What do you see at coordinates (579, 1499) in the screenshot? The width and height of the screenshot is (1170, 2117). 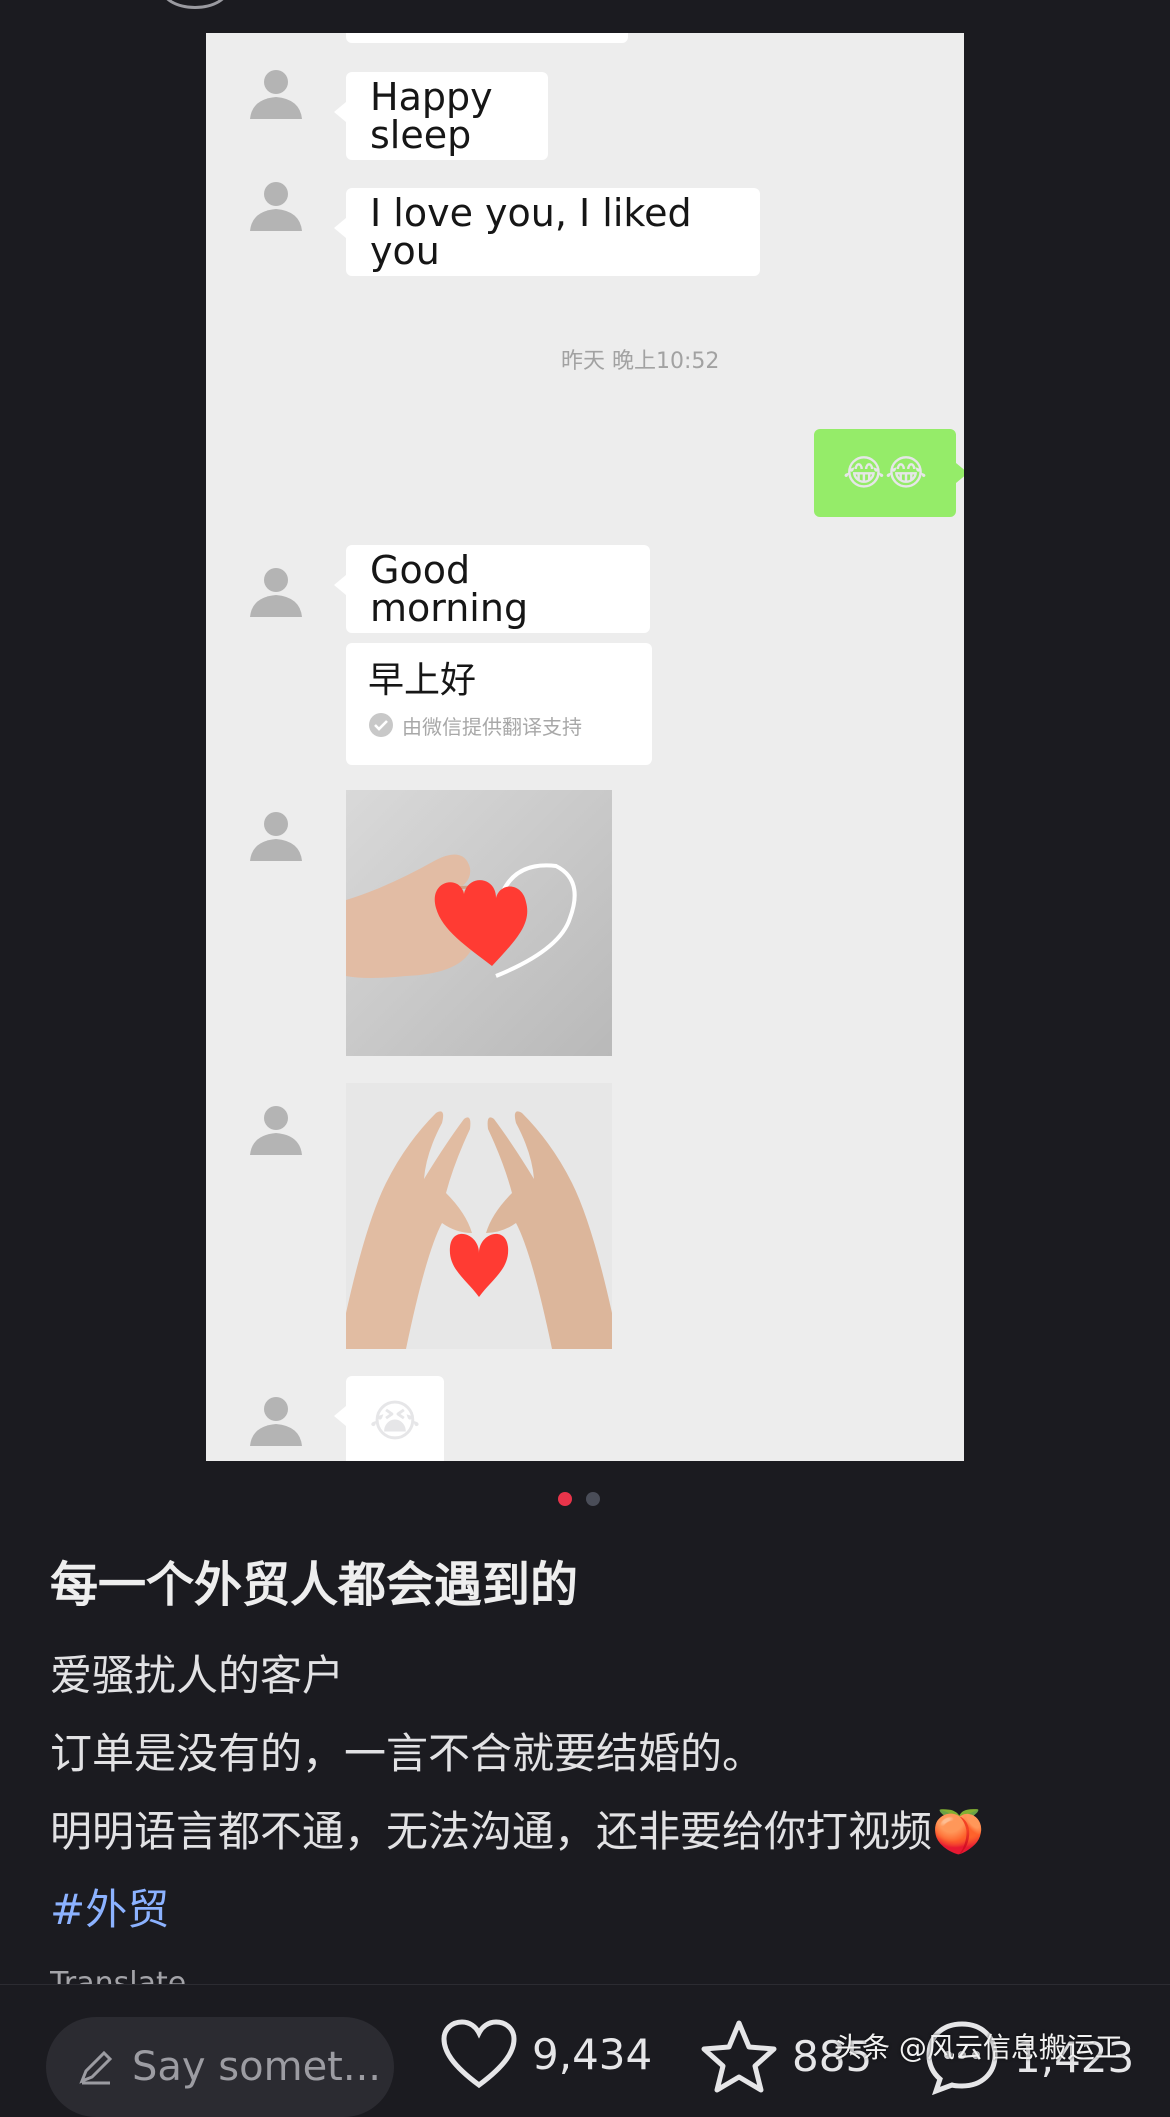 I see `image-pager` at bounding box center [579, 1499].